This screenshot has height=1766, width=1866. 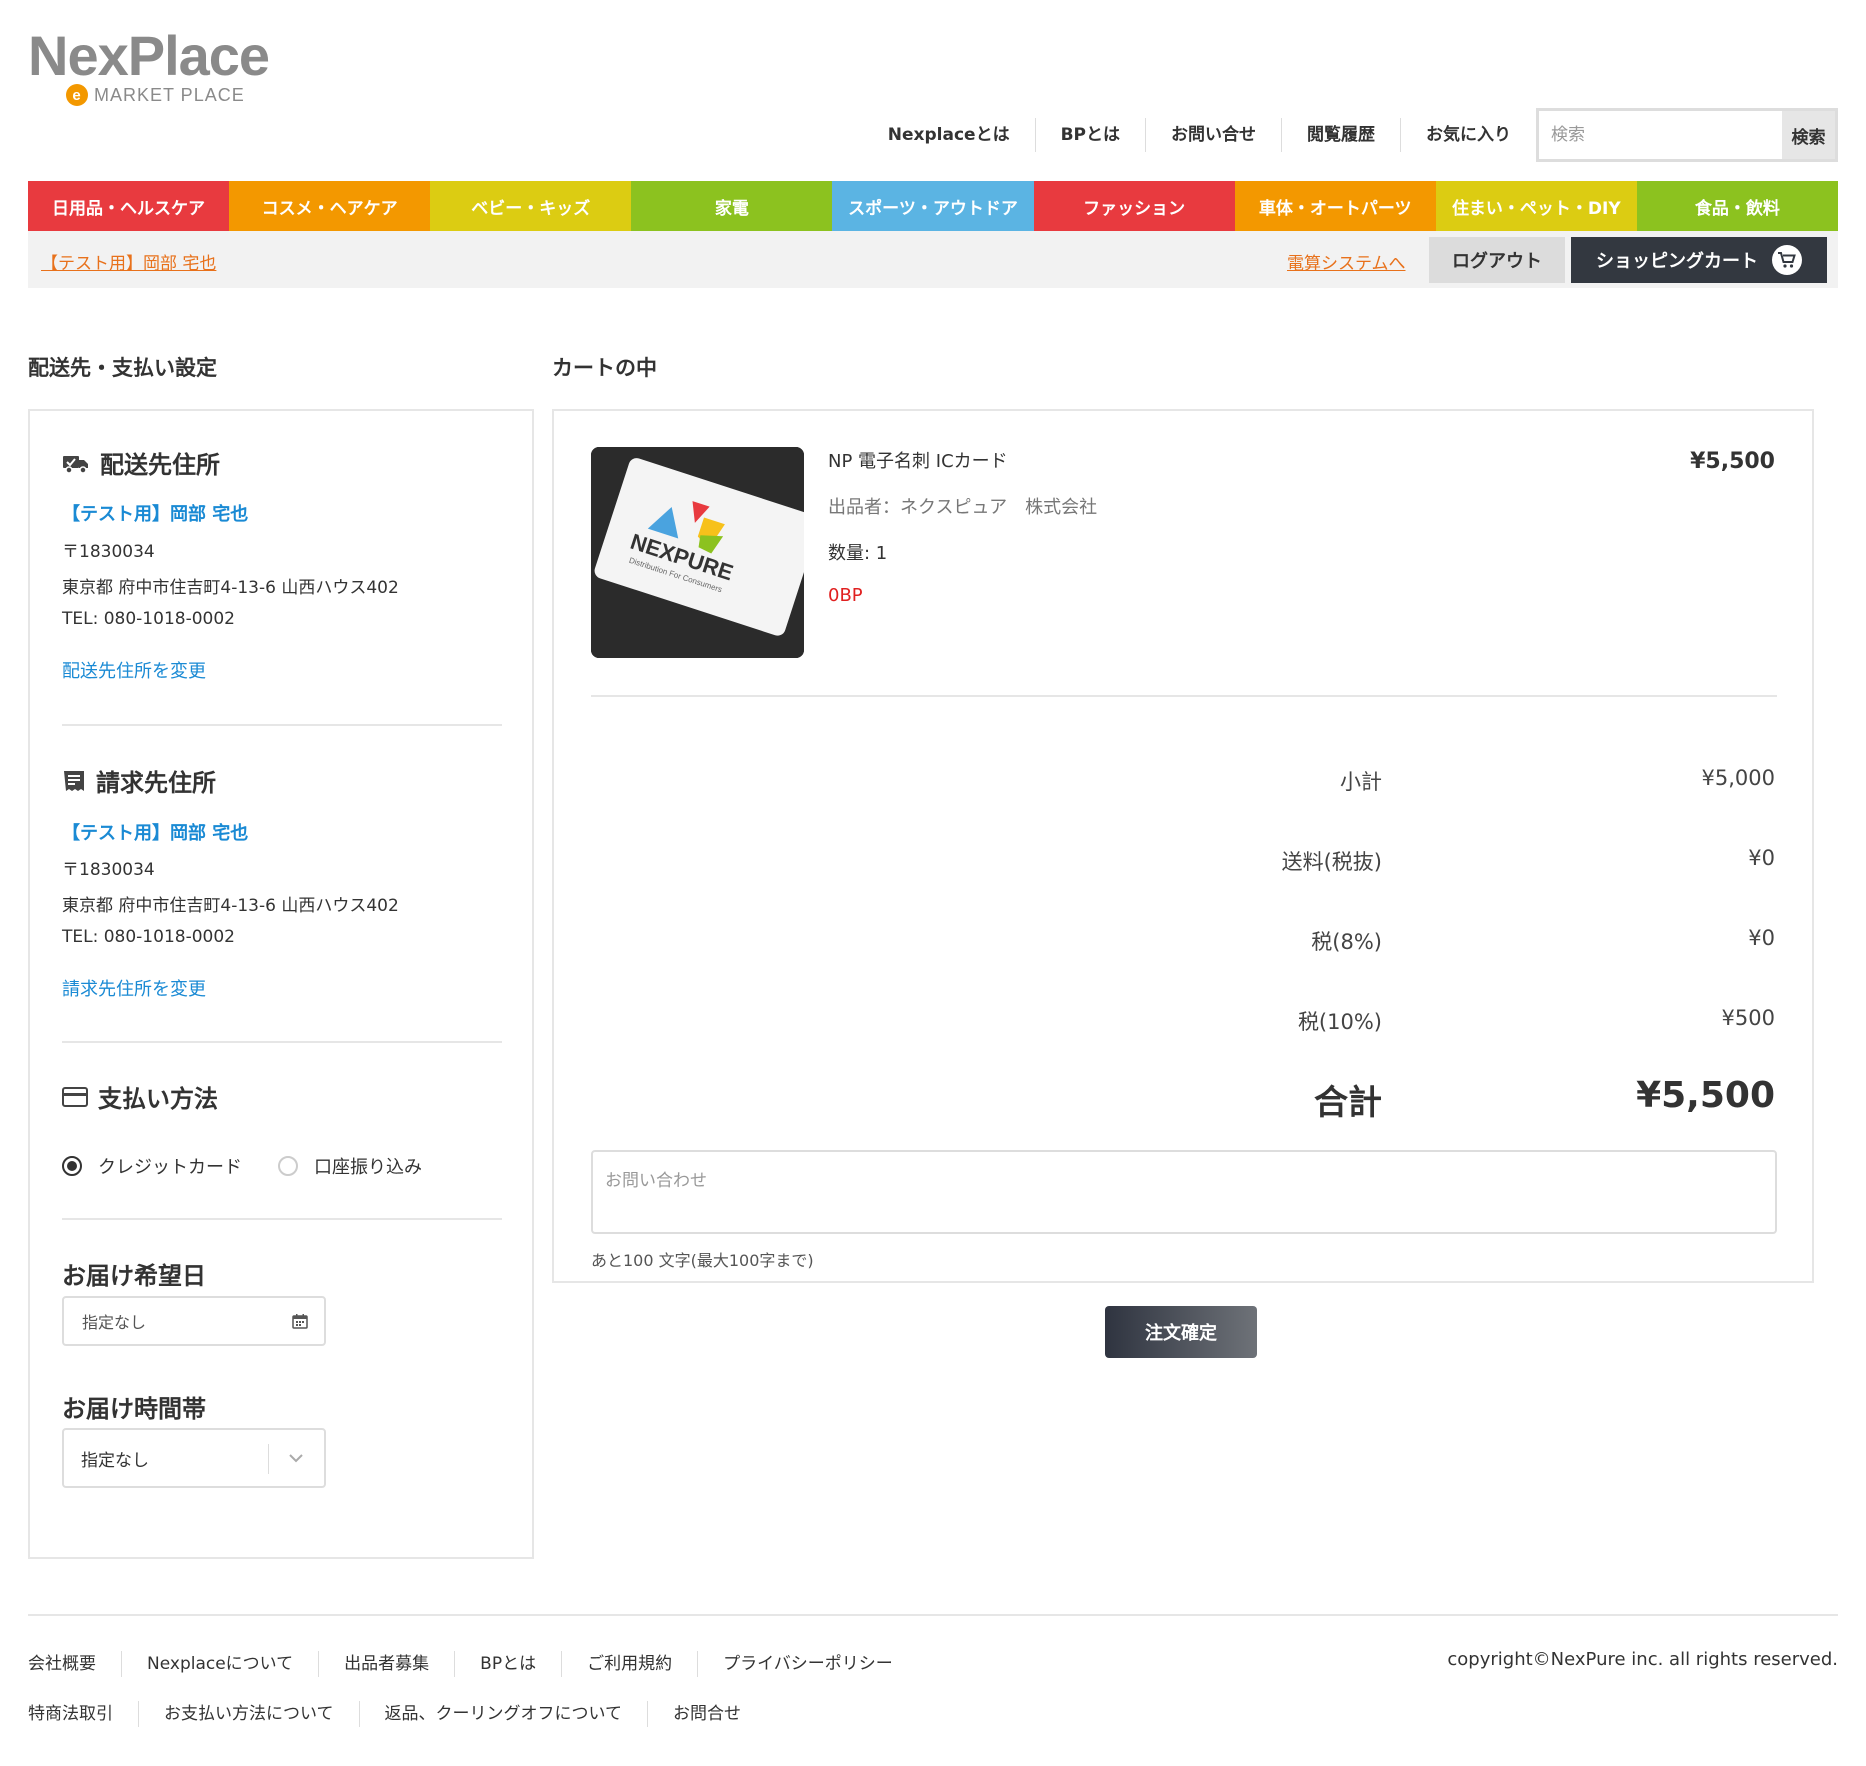 I want to click on shipping-postal: 〒1830034, so click(x=108, y=552).